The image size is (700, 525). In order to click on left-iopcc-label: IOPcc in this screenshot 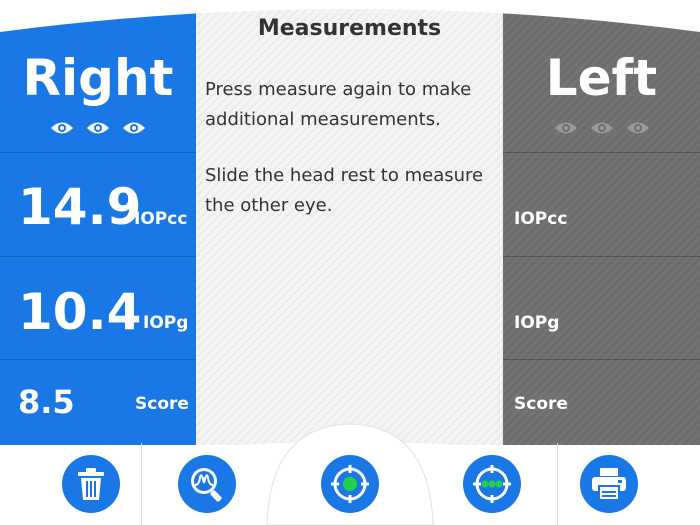, I will do `click(541, 219)`.